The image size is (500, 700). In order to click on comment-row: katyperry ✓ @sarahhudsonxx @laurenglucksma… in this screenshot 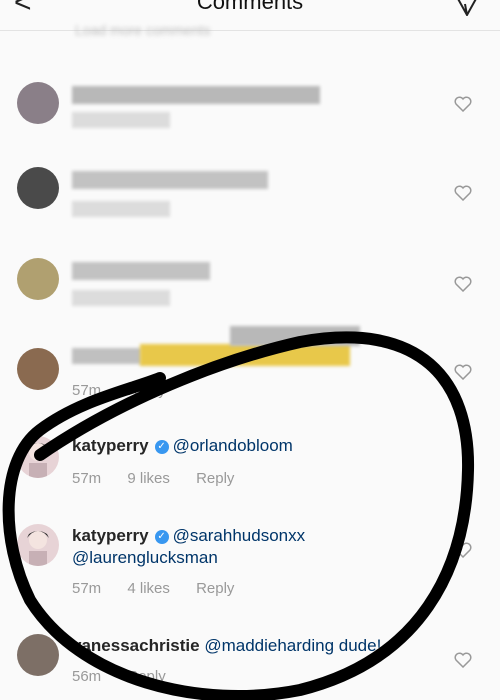, I will do `click(250, 562)`.